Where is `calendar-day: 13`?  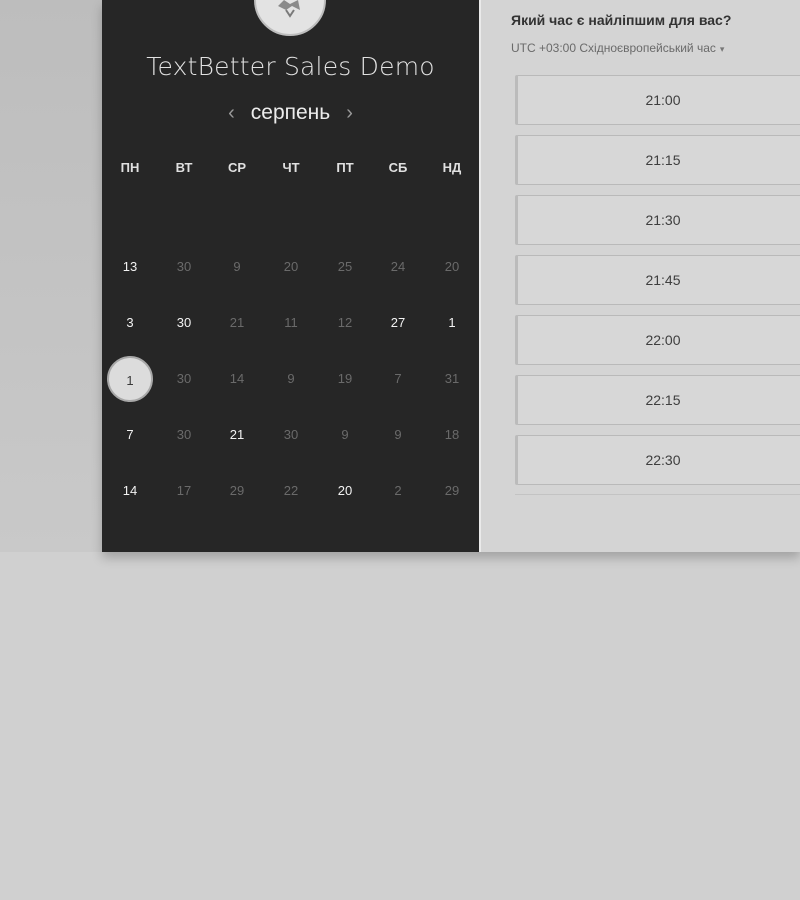
calendar-day: 13 is located at coordinates (130, 267).